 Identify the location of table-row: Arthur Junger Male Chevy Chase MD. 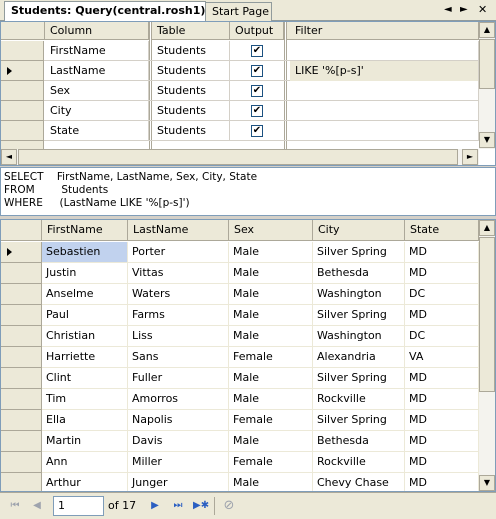
(240, 482).